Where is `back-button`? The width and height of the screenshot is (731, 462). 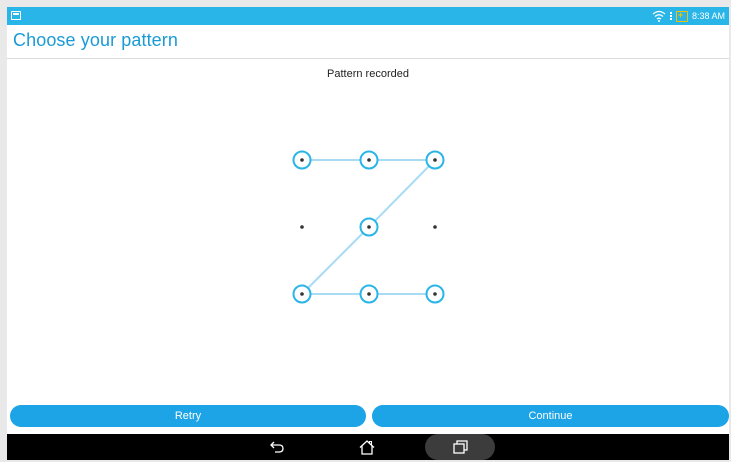
back-button is located at coordinates (277, 447).